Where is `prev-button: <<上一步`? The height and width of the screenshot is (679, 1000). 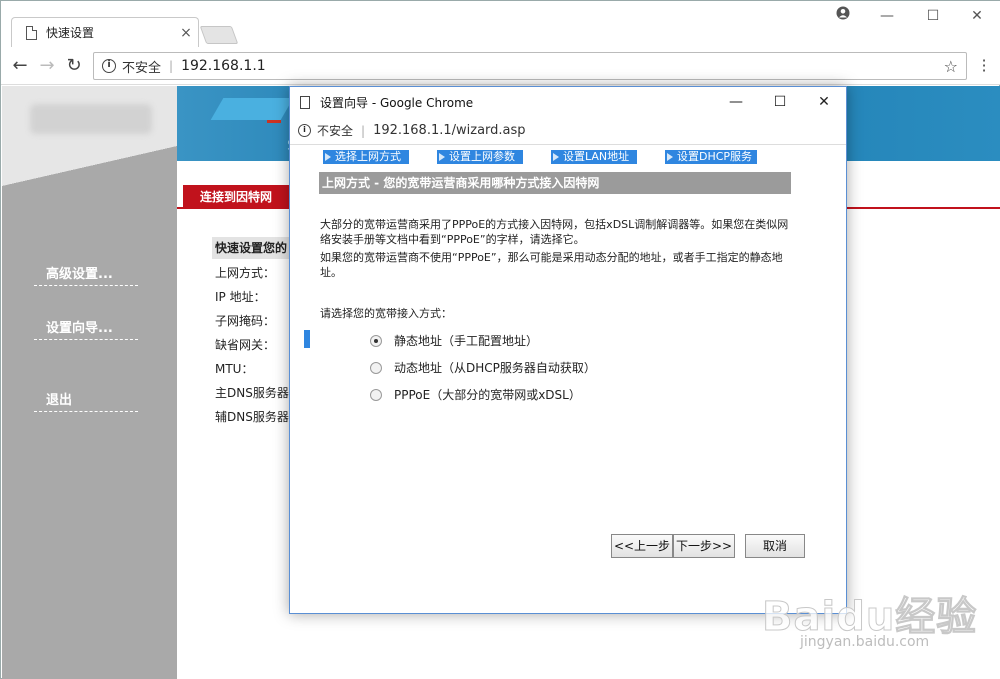
prev-button: <<上一步 is located at coordinates (642, 546).